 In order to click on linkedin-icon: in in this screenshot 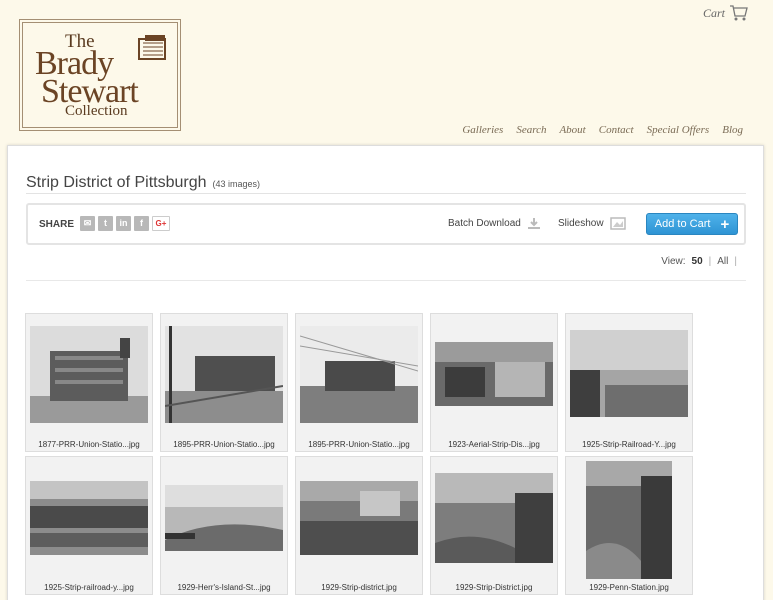, I will do `click(123, 223)`.